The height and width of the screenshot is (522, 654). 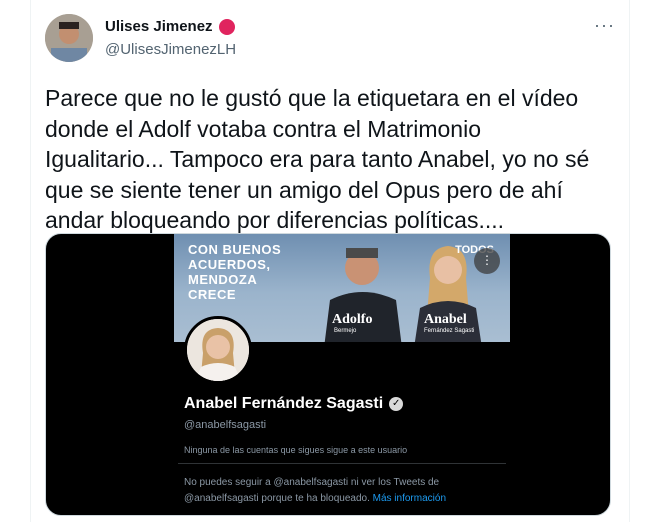 What do you see at coordinates (235, 272) in the screenshot?
I see `banner-slogan: CON BUENOS ACUERDOS, MENDOZA CRECE` at bounding box center [235, 272].